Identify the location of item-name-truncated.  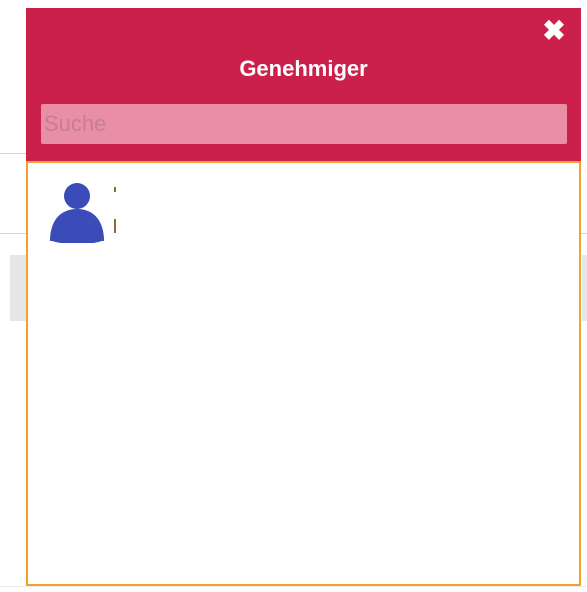
(115, 189).